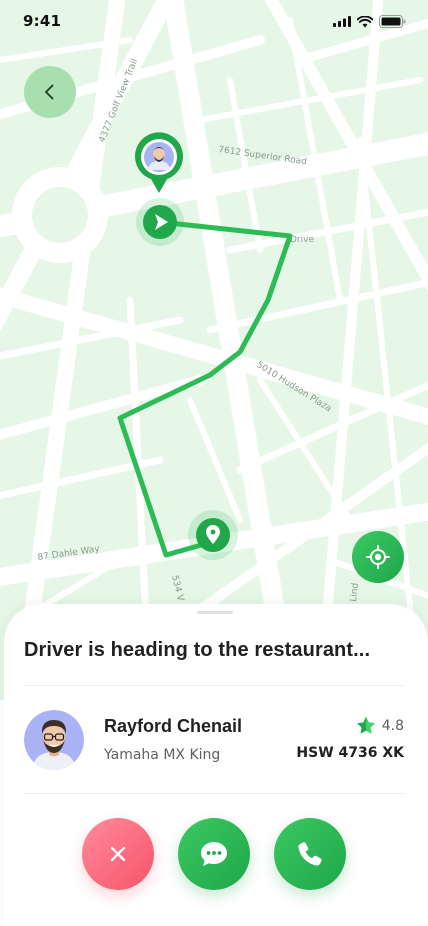 This screenshot has width=428, height=926. I want to click on driver-location-marker, so click(159, 163).